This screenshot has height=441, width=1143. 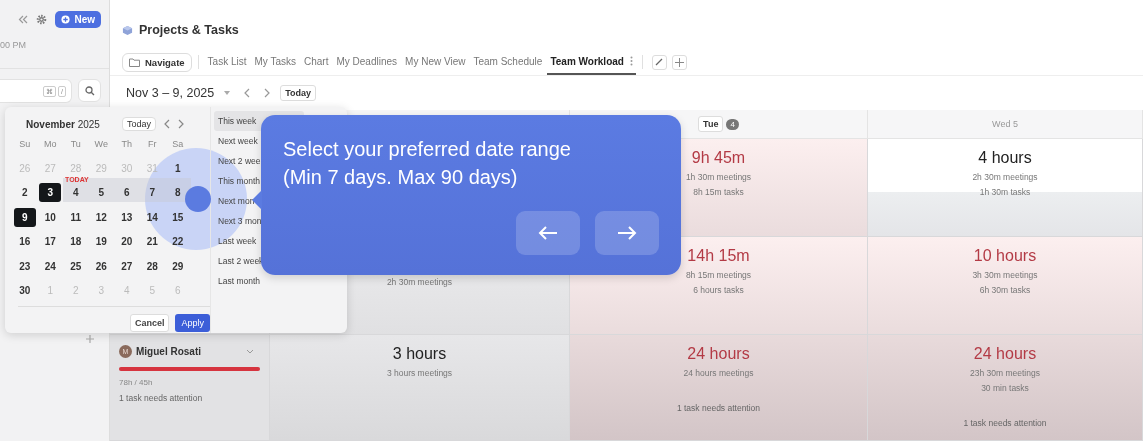 I want to click on add-view-button, so click(x=679, y=62).